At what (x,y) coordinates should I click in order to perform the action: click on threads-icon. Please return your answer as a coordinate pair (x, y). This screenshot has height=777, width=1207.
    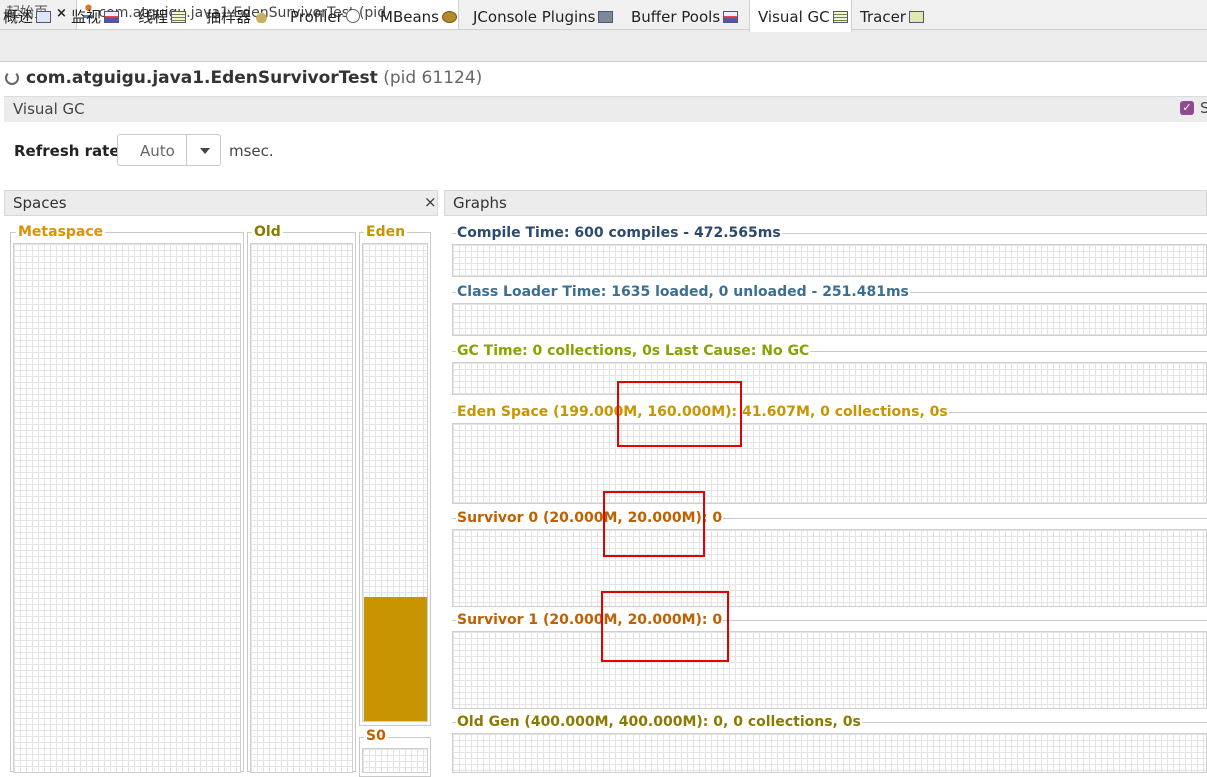
    Looking at the image, I should click on (179, 17).